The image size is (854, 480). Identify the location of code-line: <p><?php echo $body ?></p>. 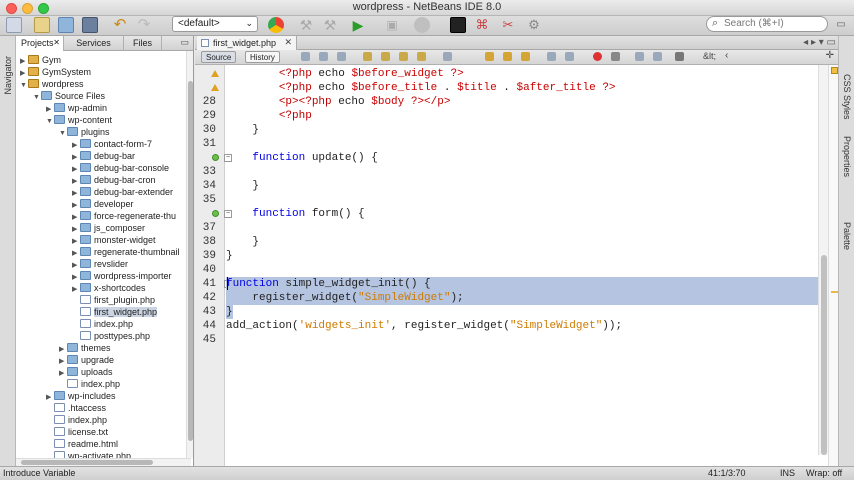
(522, 102).